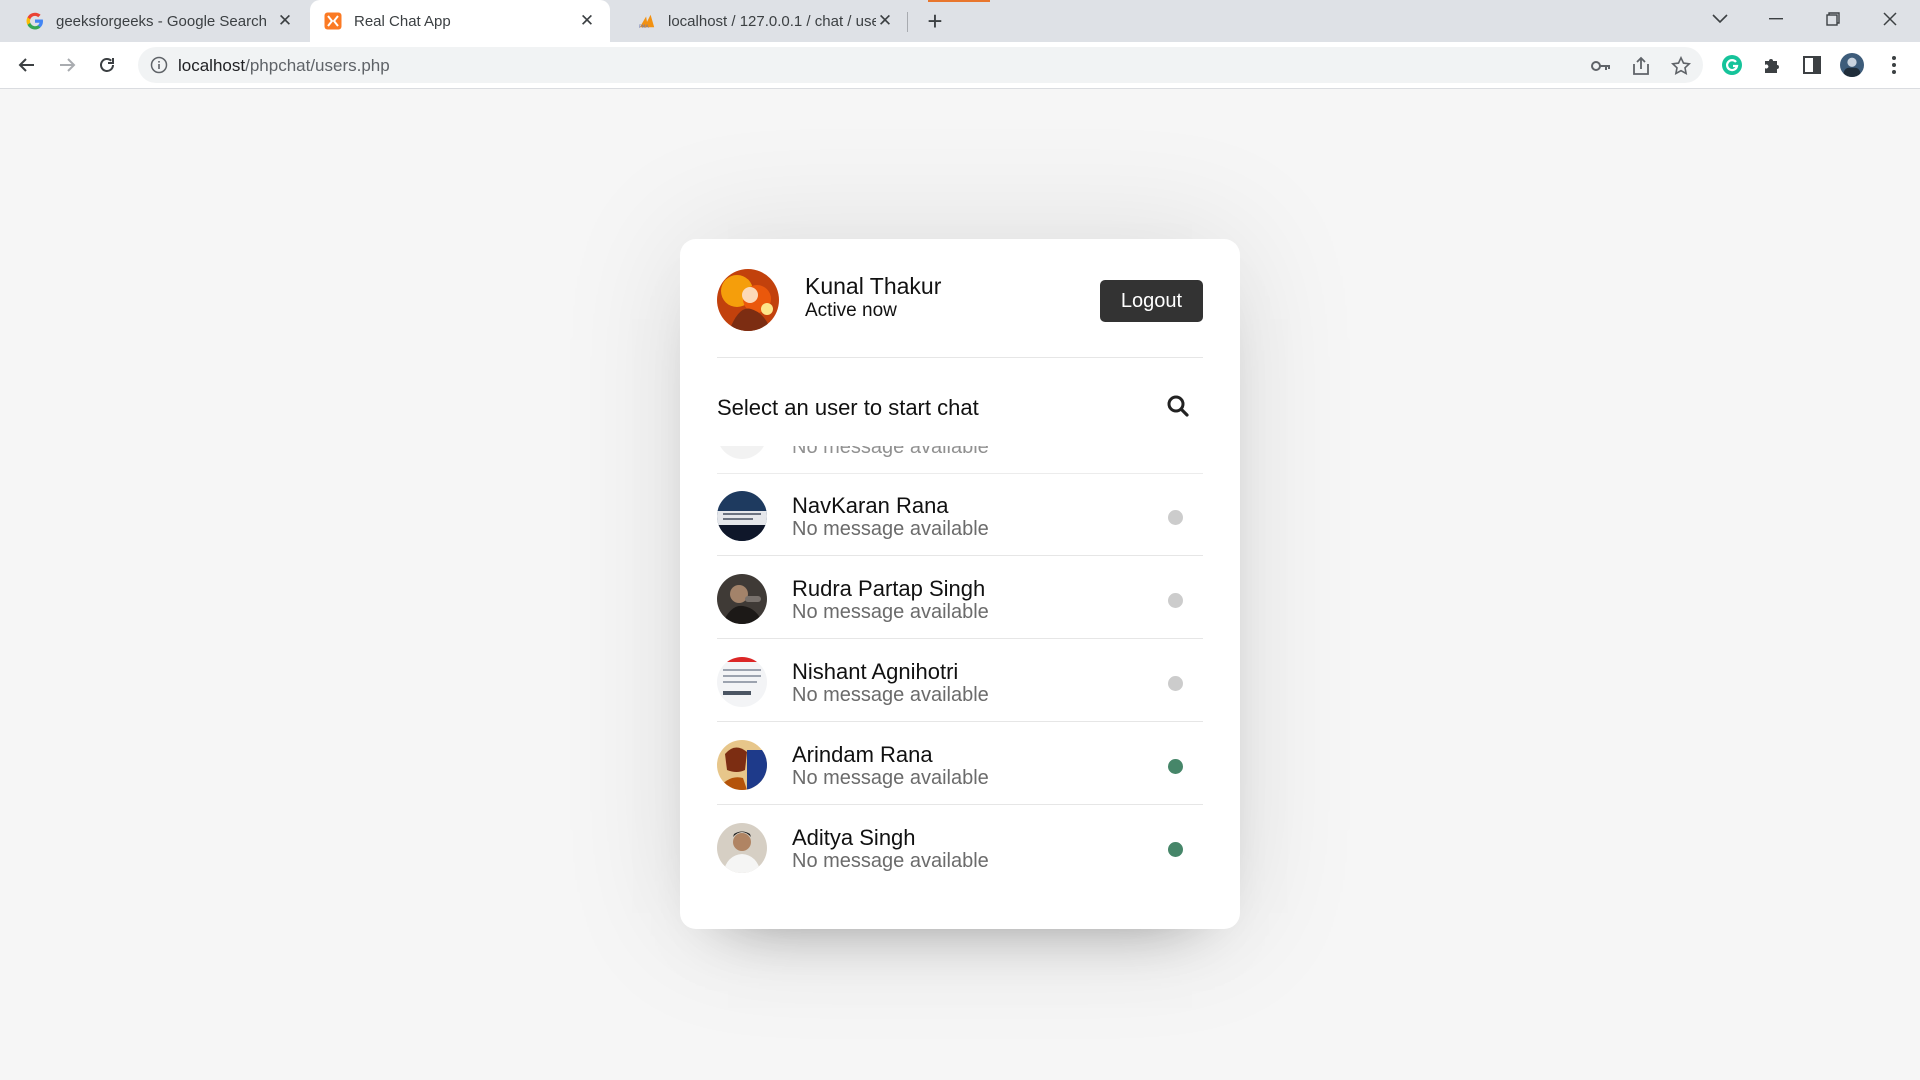 This screenshot has width=1920, height=1080. What do you see at coordinates (1772, 65) in the screenshot?
I see `extensions-puzzle-icon` at bounding box center [1772, 65].